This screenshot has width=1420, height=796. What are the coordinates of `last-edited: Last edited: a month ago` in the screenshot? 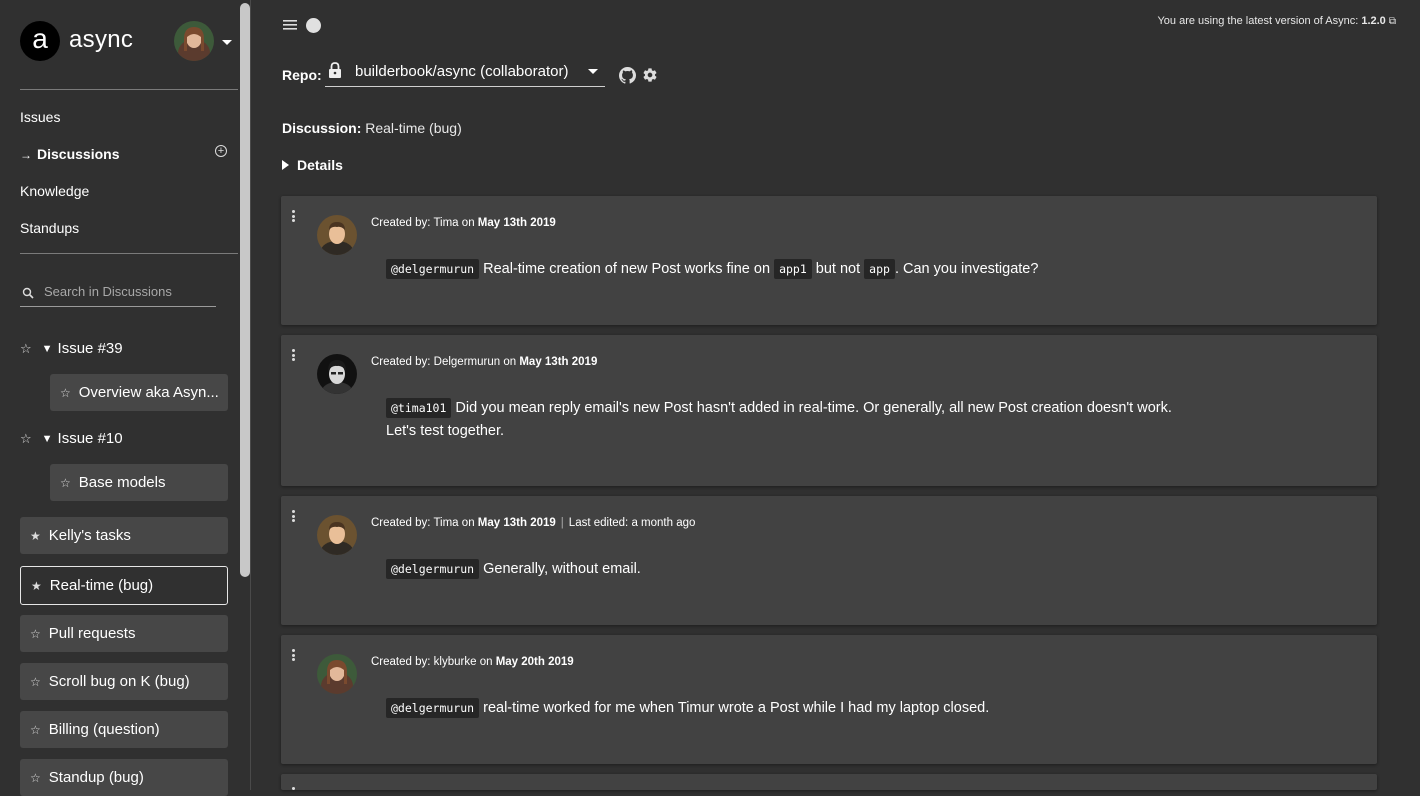 It's located at (632, 523).